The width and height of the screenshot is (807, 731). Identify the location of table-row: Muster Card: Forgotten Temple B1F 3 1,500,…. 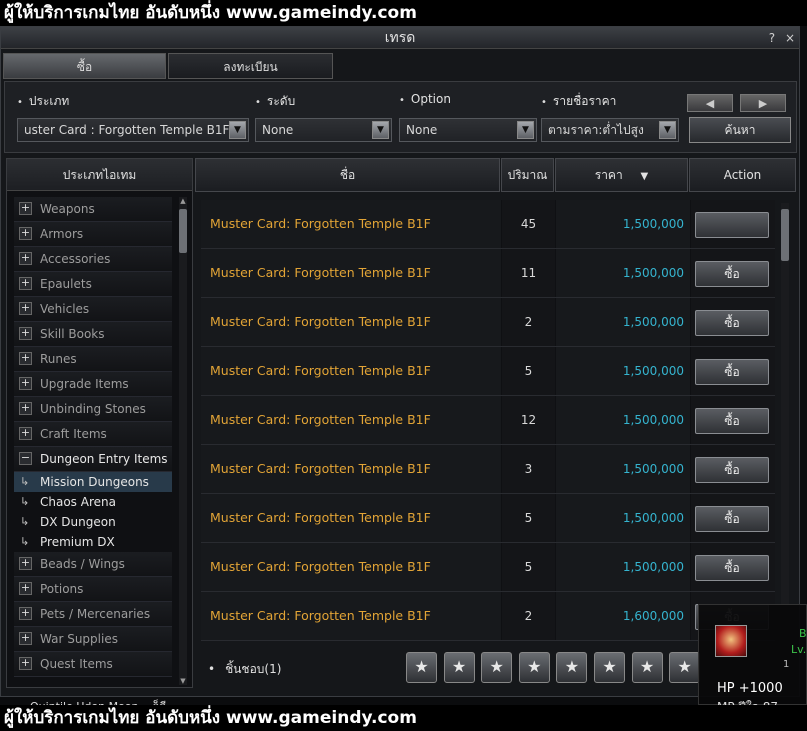
(488, 469).